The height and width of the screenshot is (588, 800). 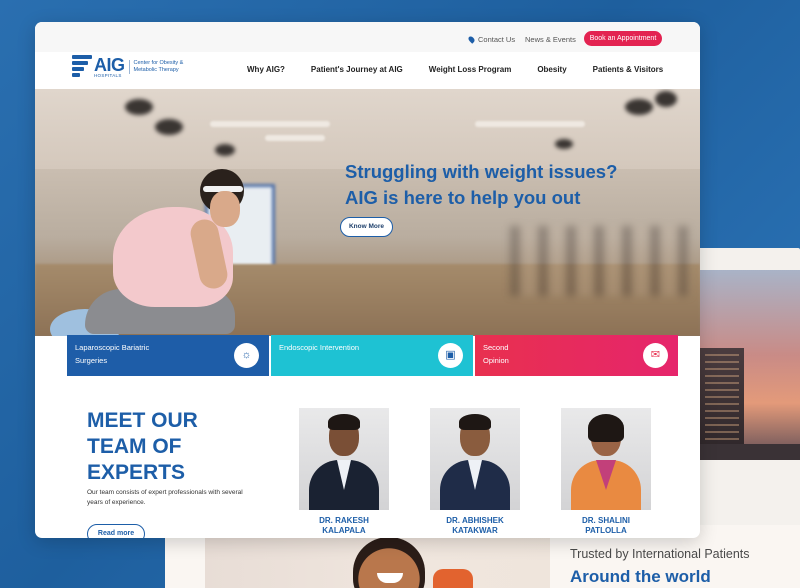 I want to click on read-more-button: Read more, so click(x=116, y=531).